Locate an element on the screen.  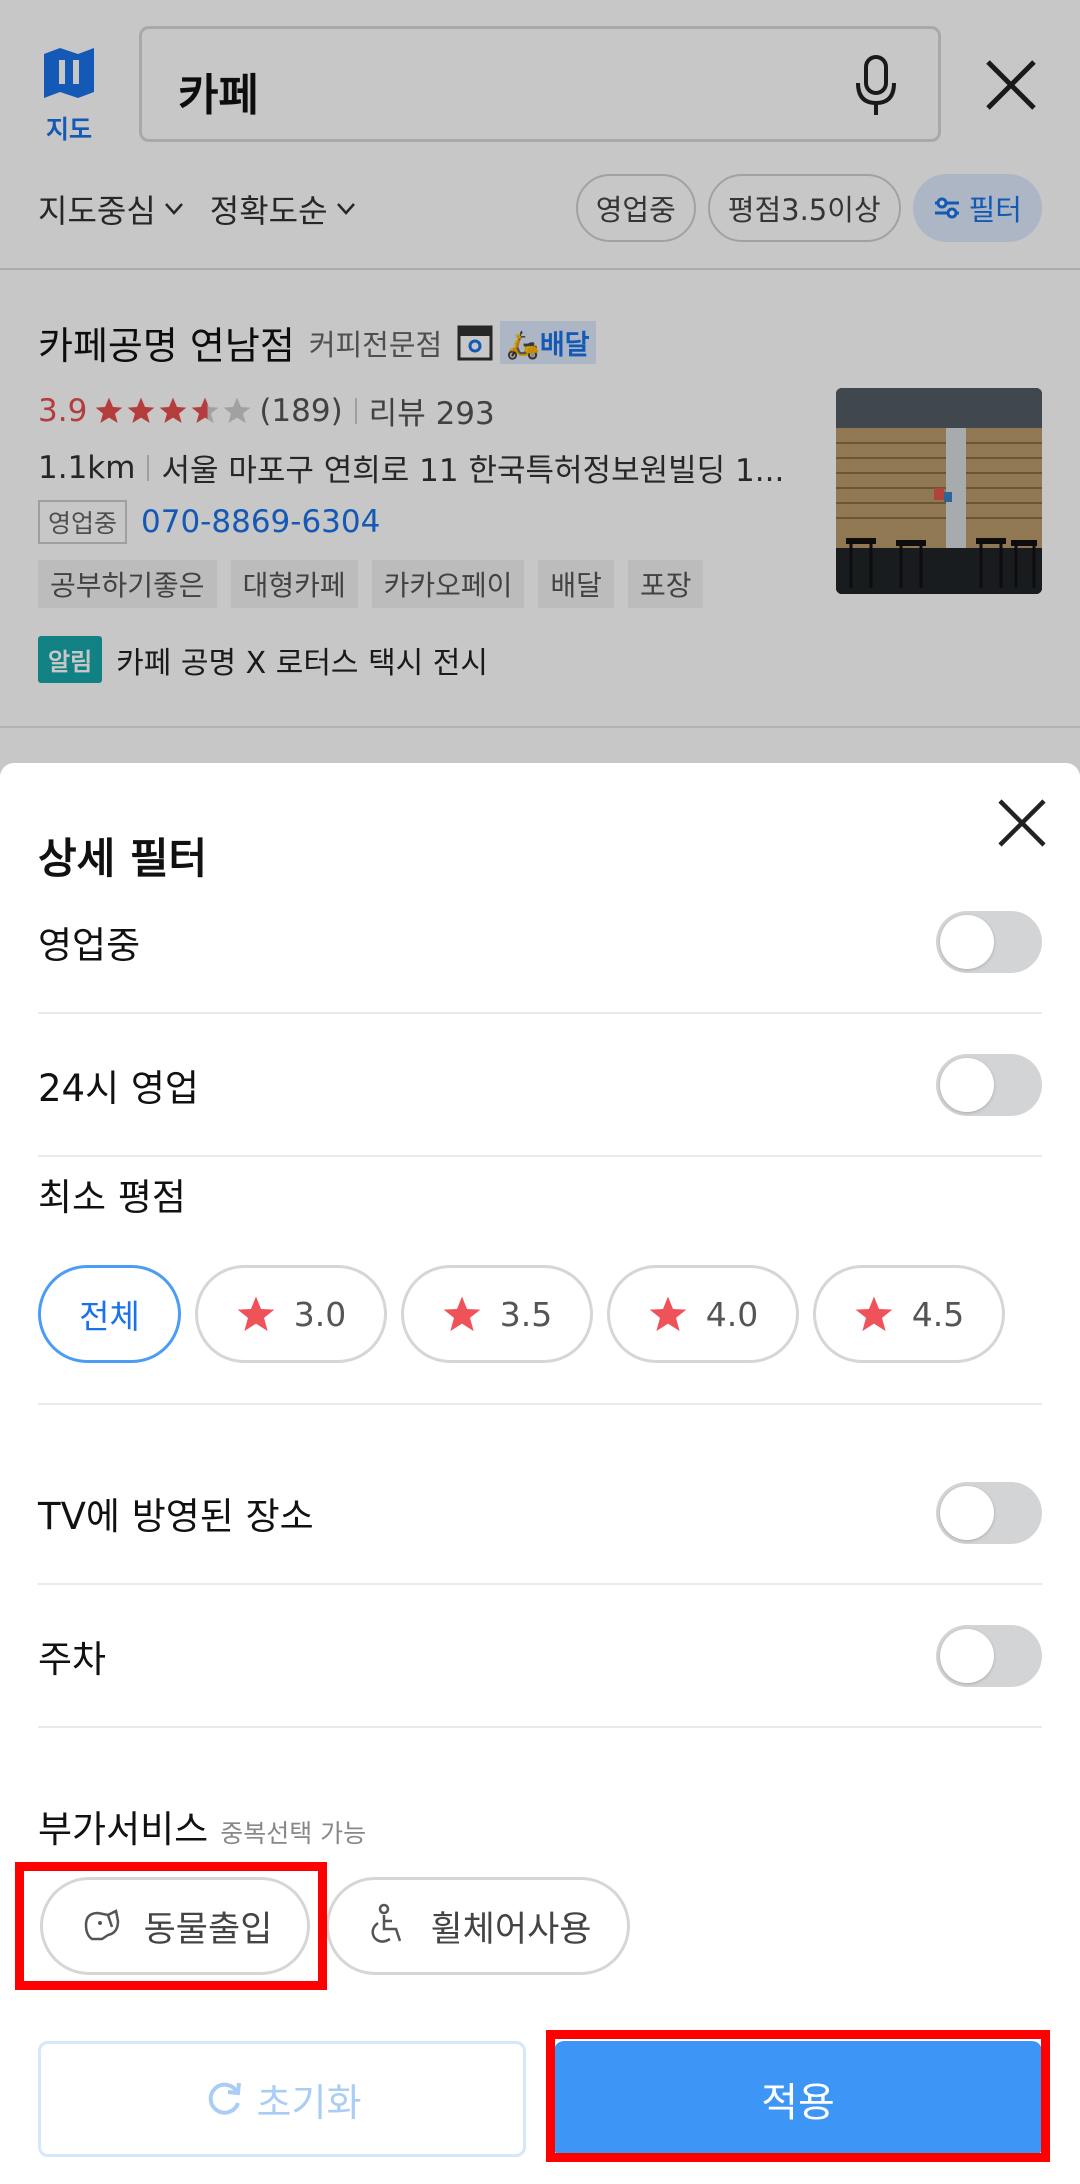
close-icon is located at coordinates (1022, 823).